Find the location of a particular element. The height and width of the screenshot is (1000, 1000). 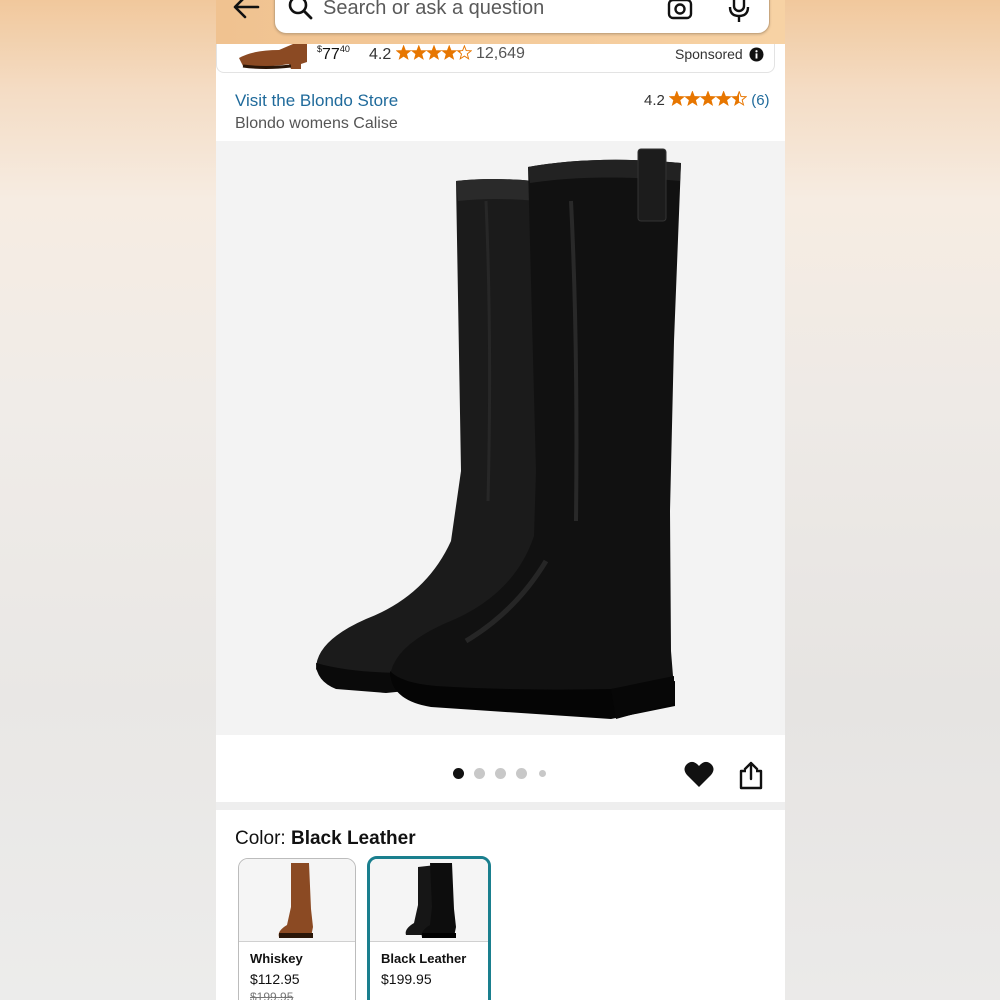

product-rating-stars is located at coordinates (708, 99).